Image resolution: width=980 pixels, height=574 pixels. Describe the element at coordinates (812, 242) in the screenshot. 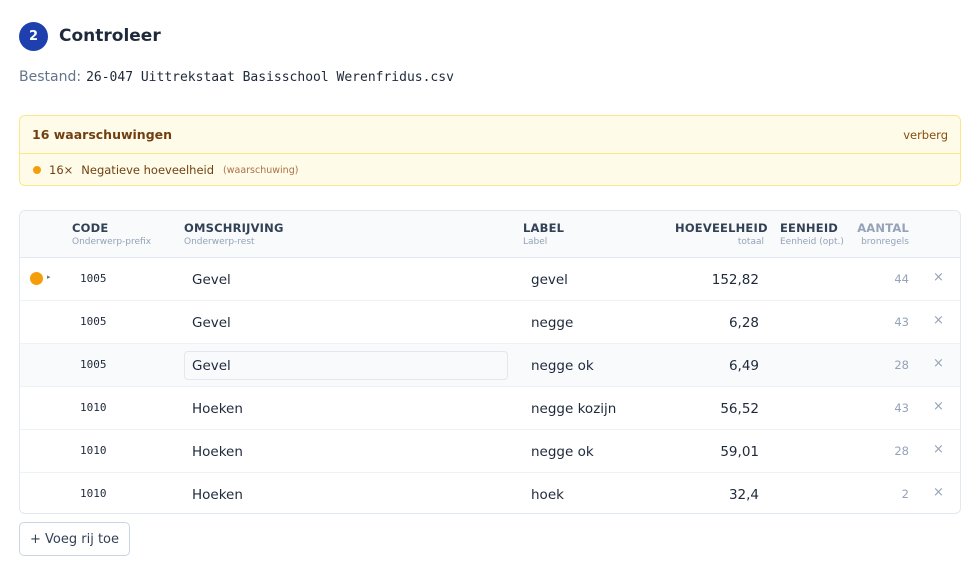

I see `column-subtitle-unit: Eenheid (opt.)` at that location.